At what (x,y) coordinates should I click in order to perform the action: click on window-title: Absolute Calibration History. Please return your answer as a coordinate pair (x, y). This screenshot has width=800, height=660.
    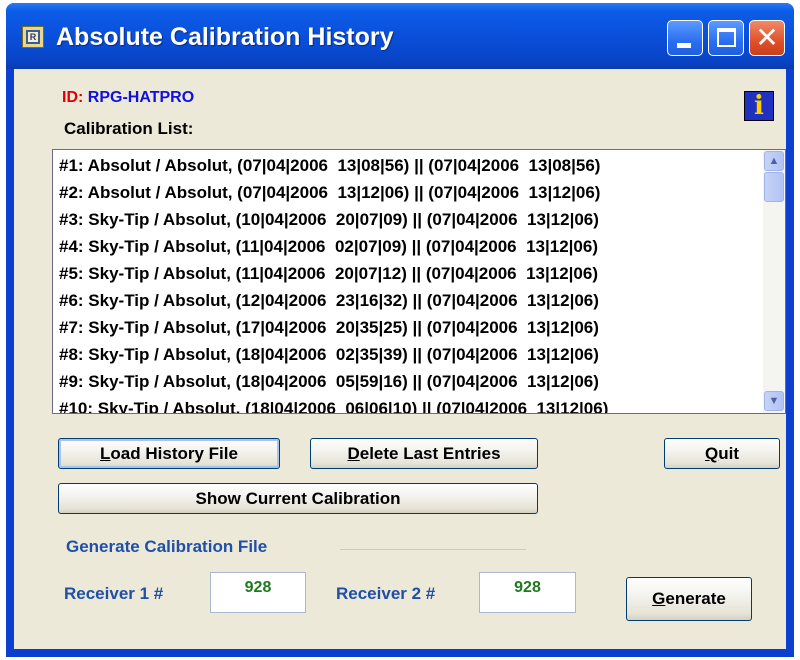
    Looking at the image, I should click on (225, 37).